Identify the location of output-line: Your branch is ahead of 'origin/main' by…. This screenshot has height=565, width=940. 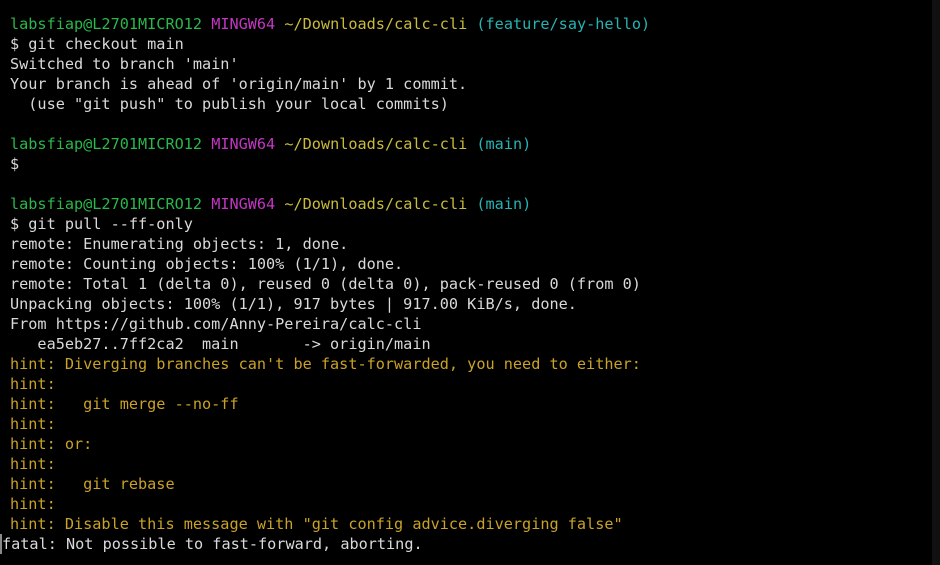
(239, 84).